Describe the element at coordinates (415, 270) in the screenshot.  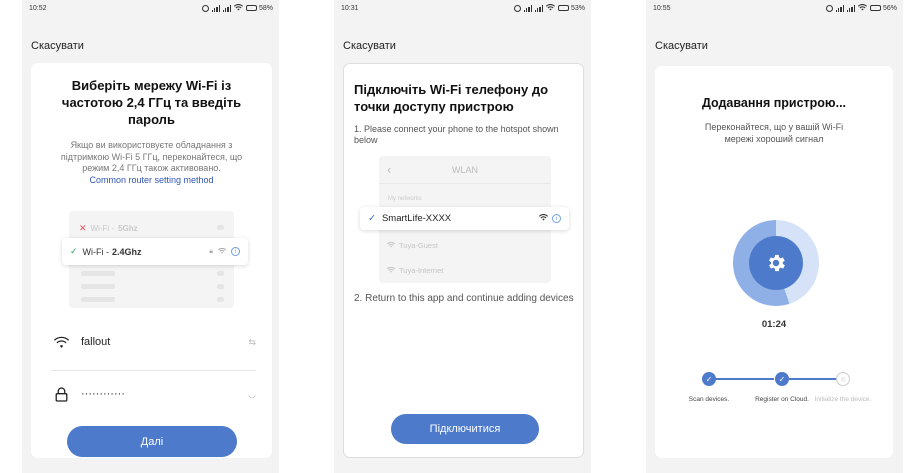
I see `wlan-network-item: Tuya-Internet` at that location.